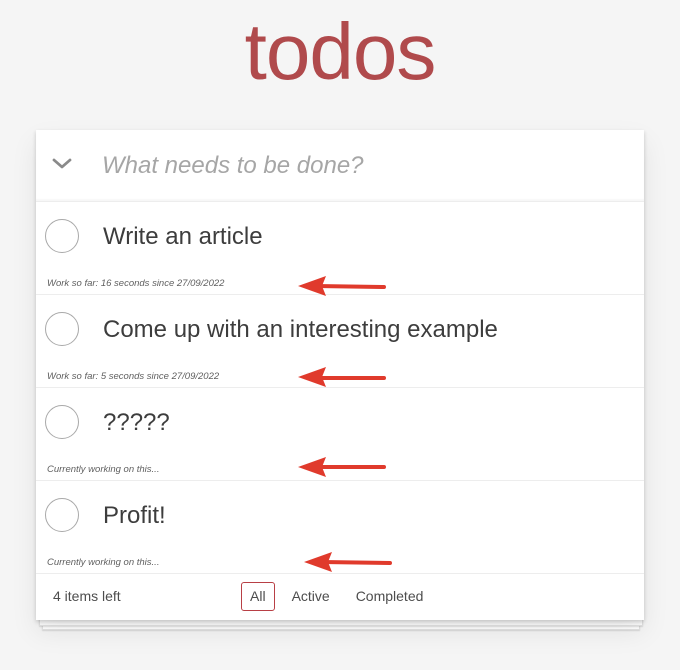 This screenshot has height=670, width=680. Describe the element at coordinates (311, 596) in the screenshot. I see `filter-active: Active` at that location.